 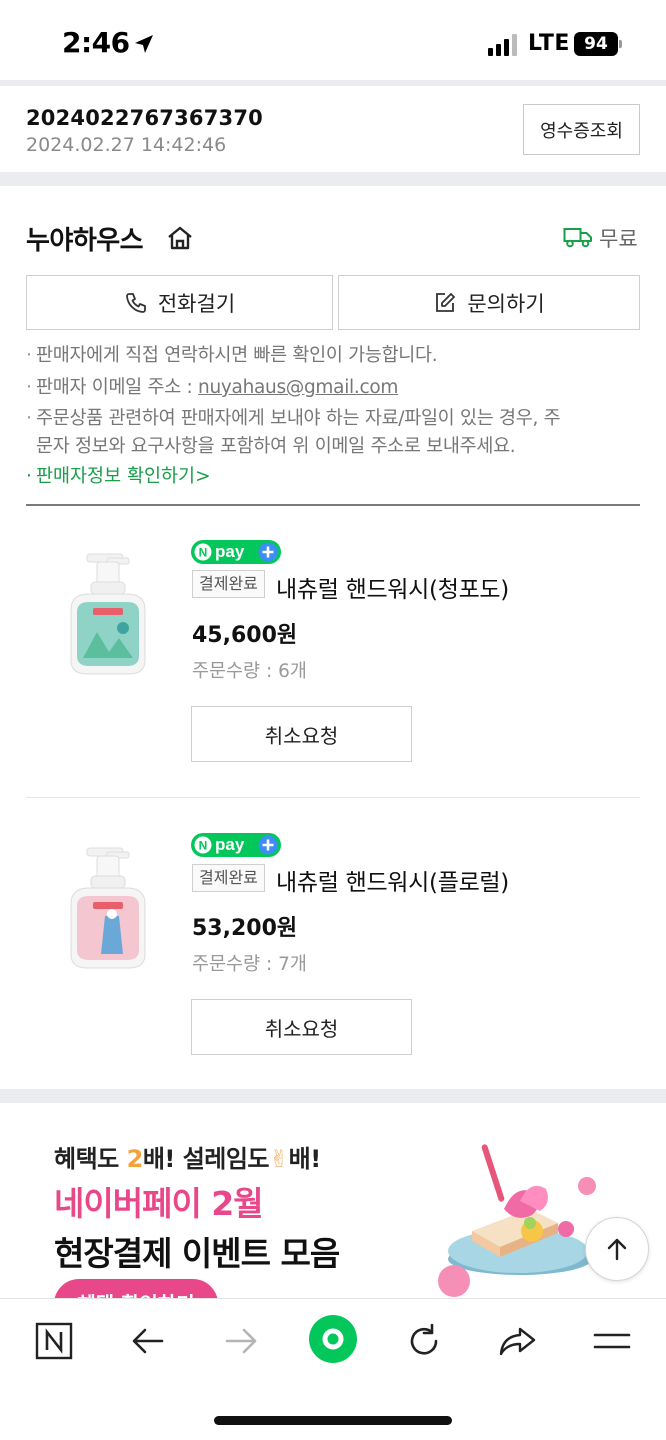 I want to click on inquiry-button: 문의하기, so click(x=489, y=302).